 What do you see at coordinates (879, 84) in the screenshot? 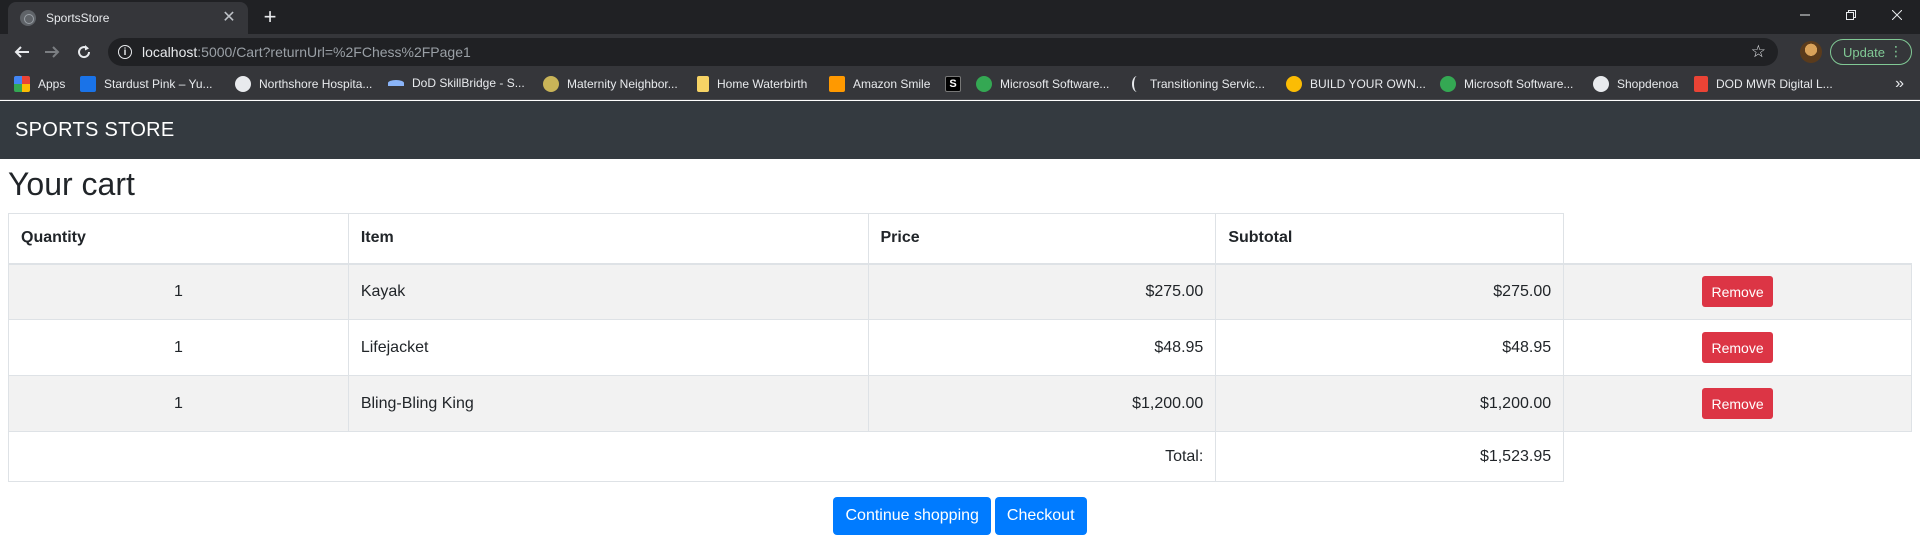
I see `bookmark-amazon-smile: Amazon Smile` at bounding box center [879, 84].